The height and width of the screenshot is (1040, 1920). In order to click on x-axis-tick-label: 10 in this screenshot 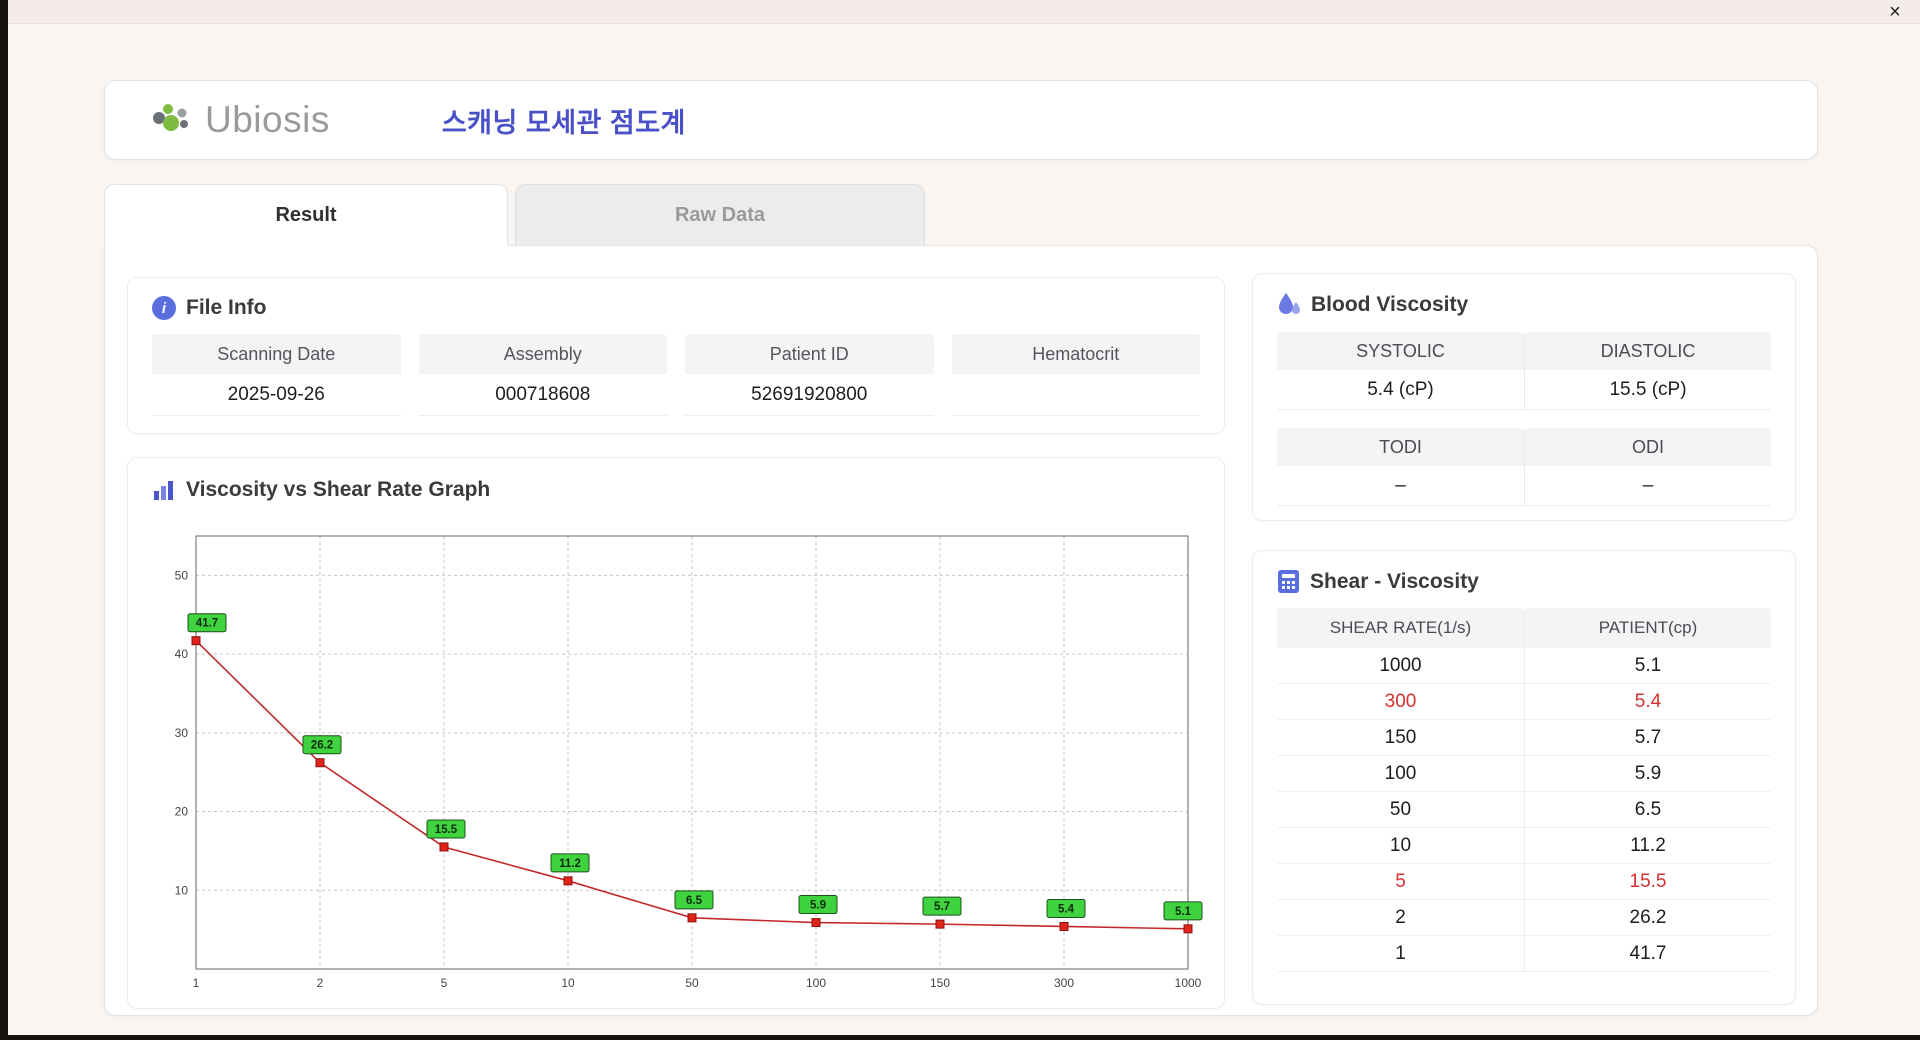, I will do `click(568, 983)`.